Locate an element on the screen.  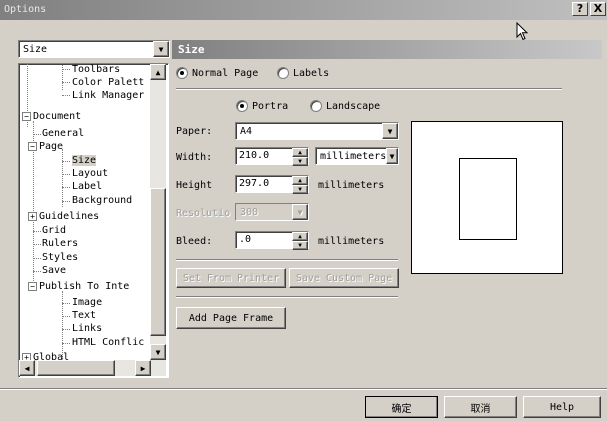
tree-item-size: Size is located at coordinates (84, 160).